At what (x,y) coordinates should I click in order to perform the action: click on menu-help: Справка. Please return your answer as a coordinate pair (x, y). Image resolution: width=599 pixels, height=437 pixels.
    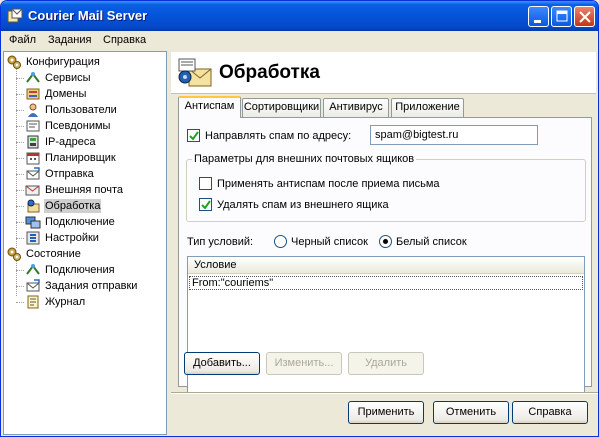
    Looking at the image, I should click on (124, 40).